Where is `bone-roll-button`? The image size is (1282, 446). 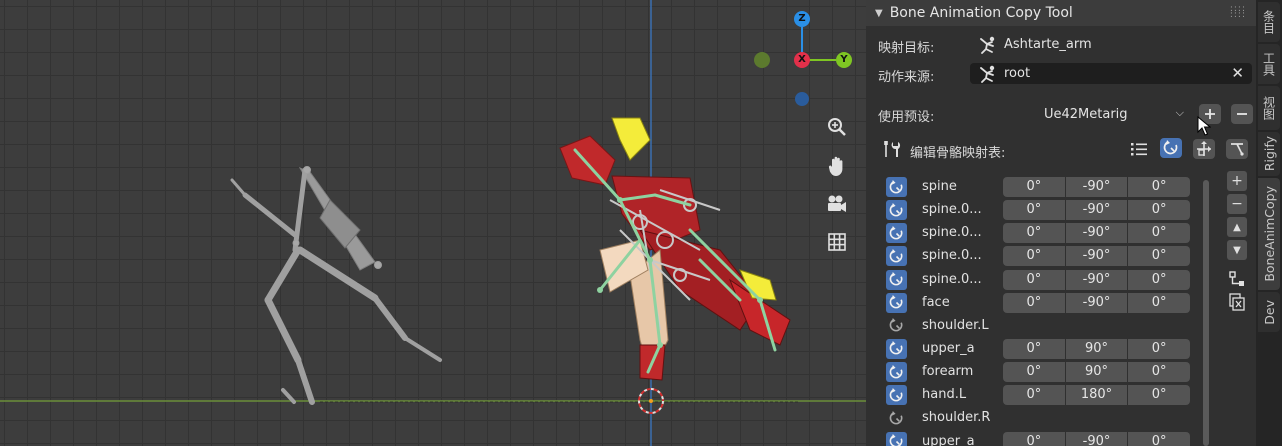
bone-roll-button is located at coordinates (1237, 149).